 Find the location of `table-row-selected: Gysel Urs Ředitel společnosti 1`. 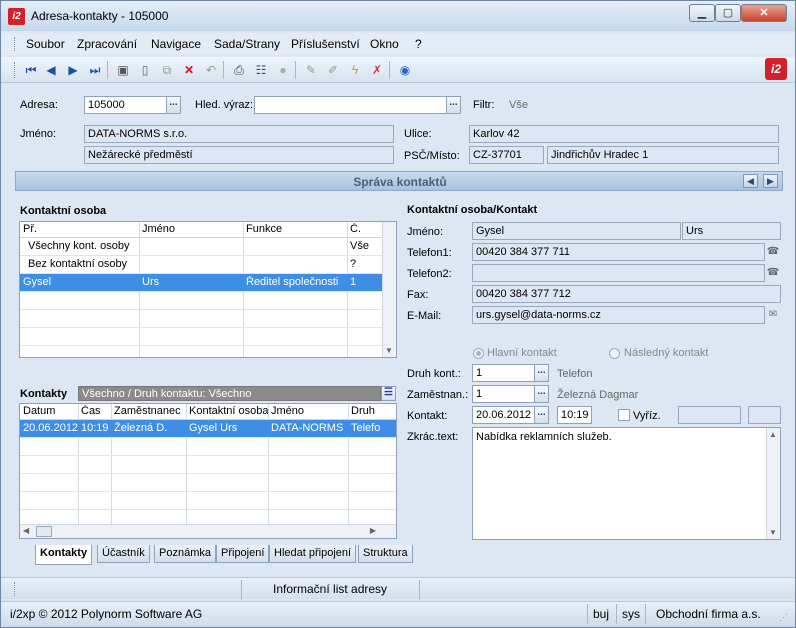

table-row-selected: Gysel Urs Ředitel společnosti 1 is located at coordinates (201, 283).